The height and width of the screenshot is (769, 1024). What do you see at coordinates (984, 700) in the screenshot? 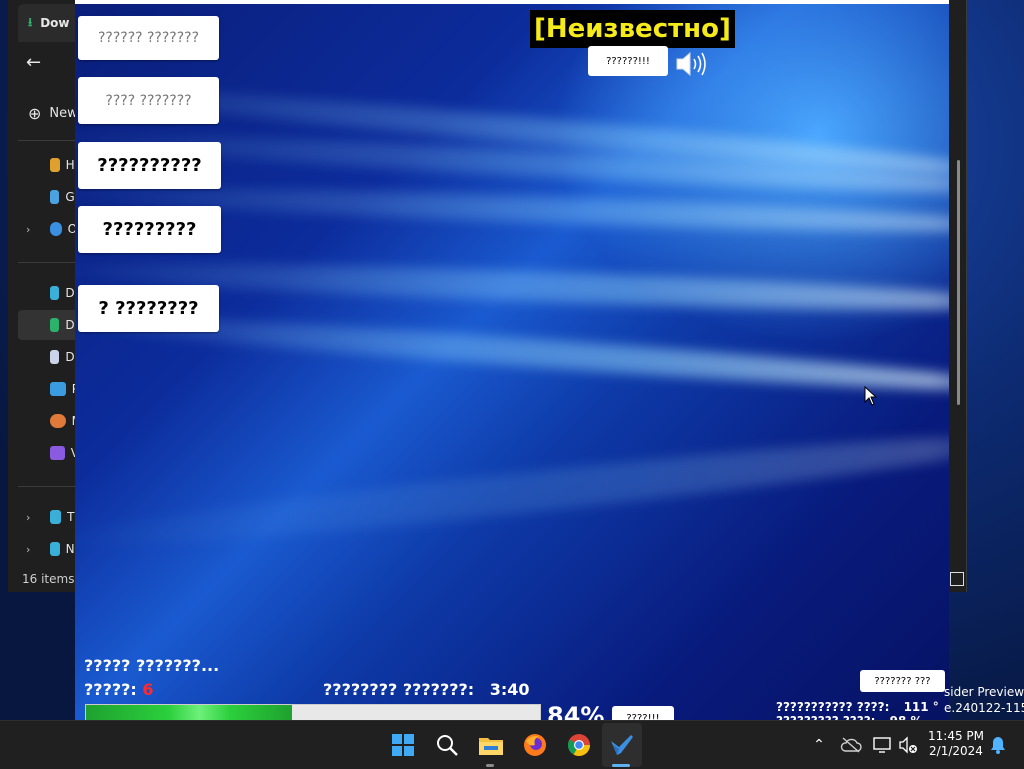
I see `windows-watermark: sider Preview e.240122-1157` at bounding box center [984, 700].